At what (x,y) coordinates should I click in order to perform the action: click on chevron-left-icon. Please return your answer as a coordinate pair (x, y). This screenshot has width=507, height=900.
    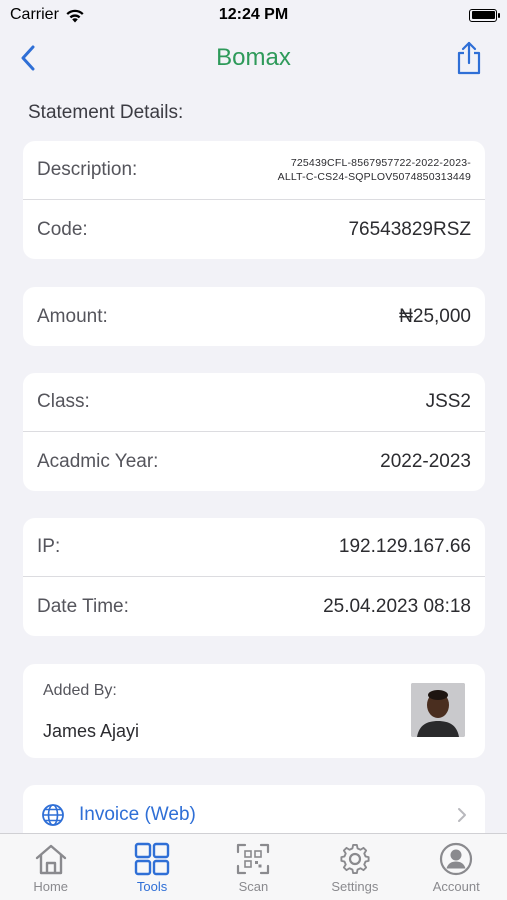
    Looking at the image, I should click on (28, 58).